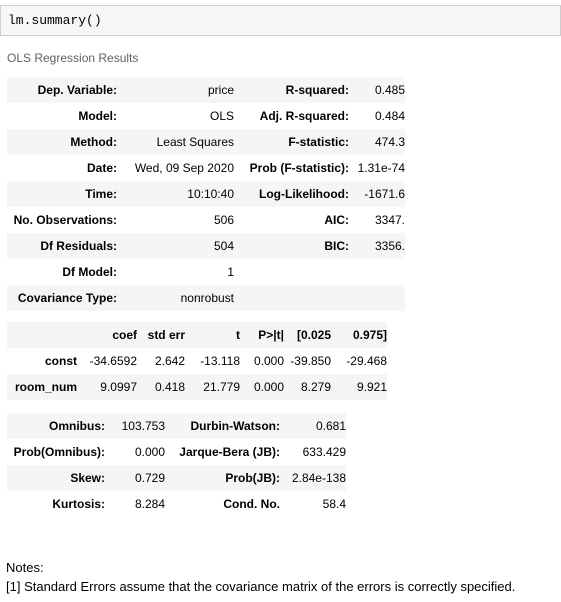 This screenshot has width=561, height=602. What do you see at coordinates (317, 90) in the screenshot?
I see `stat-label: R-squared:` at bounding box center [317, 90].